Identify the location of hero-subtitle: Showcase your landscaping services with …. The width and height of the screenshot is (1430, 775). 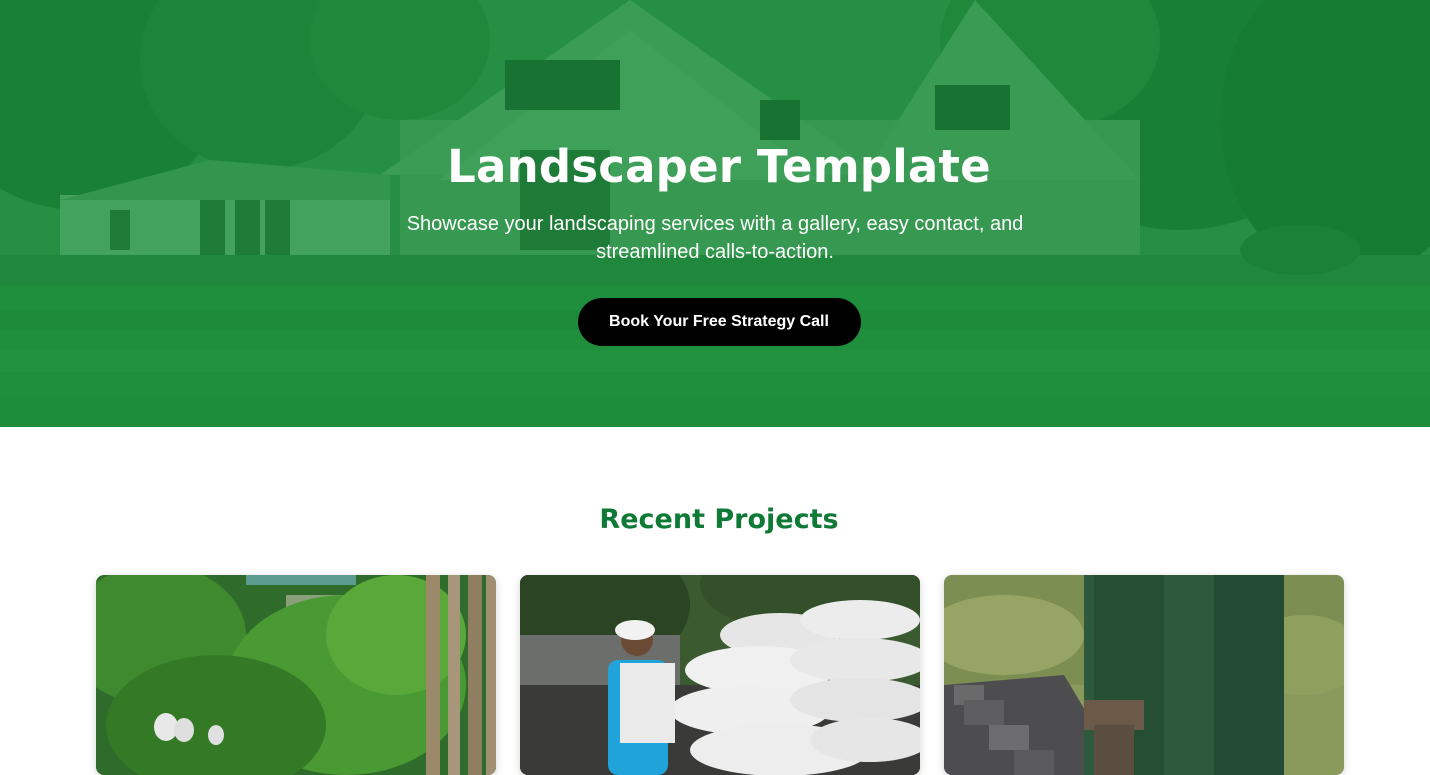
(715, 238).